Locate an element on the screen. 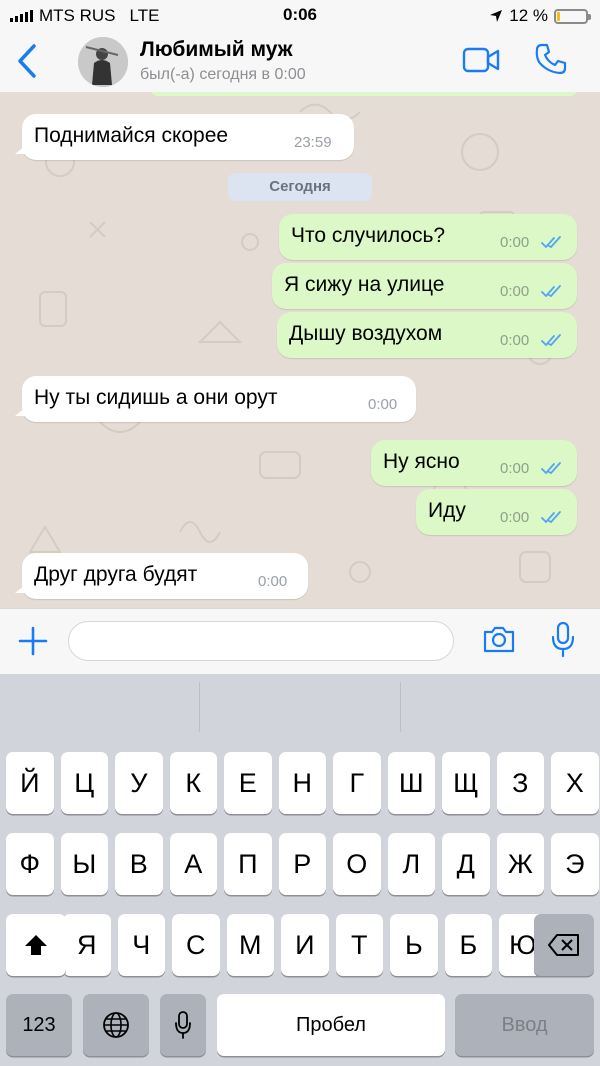  contact-name: Любимый муж is located at coordinates (216, 50).